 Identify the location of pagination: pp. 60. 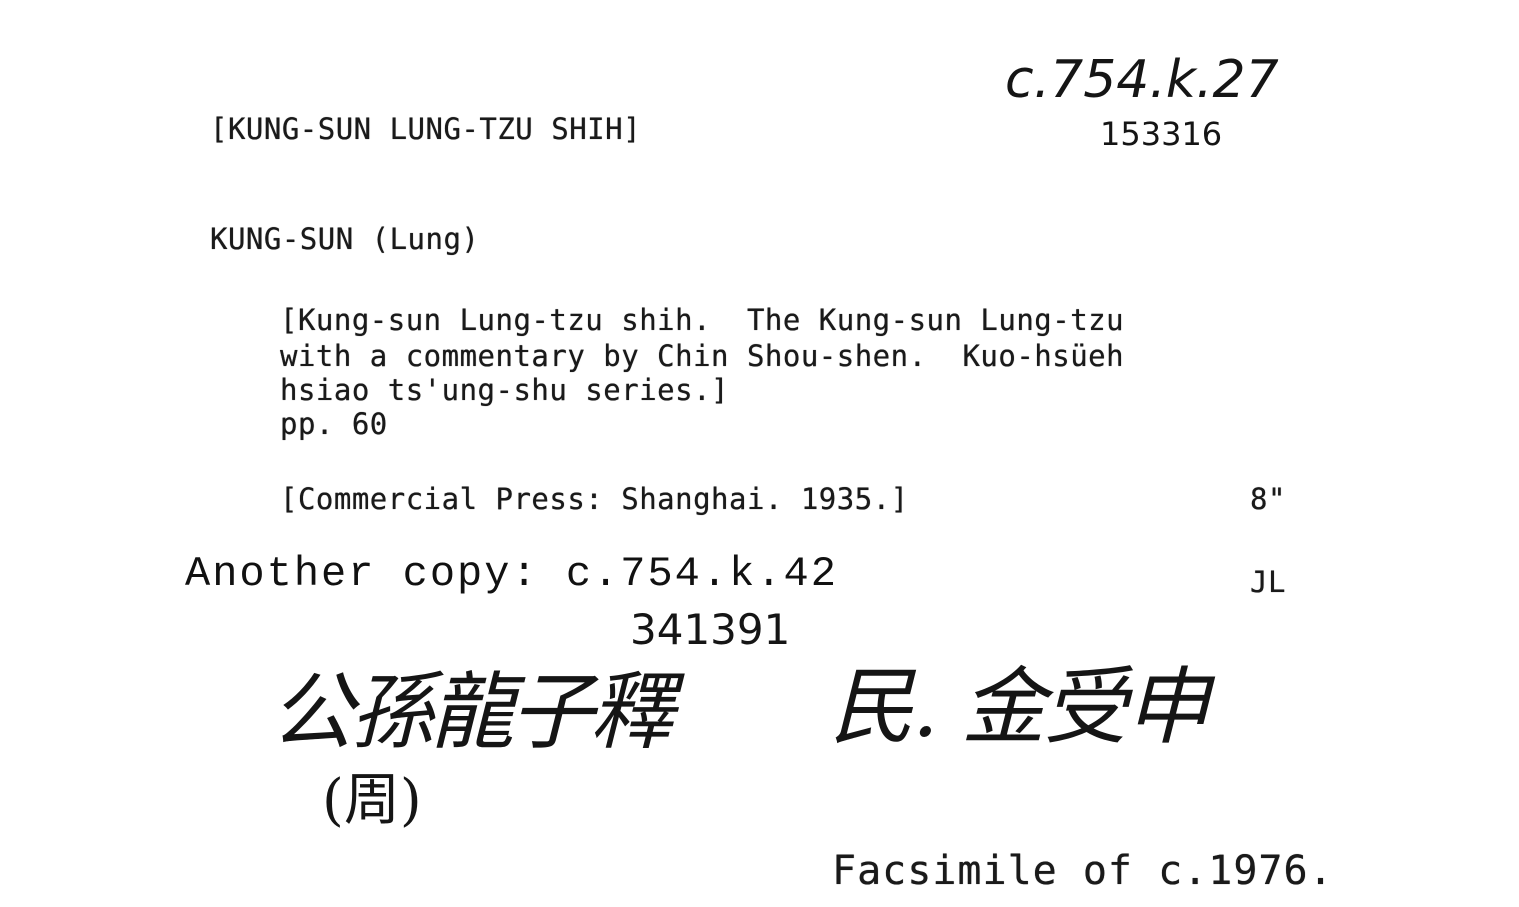
(334, 424).